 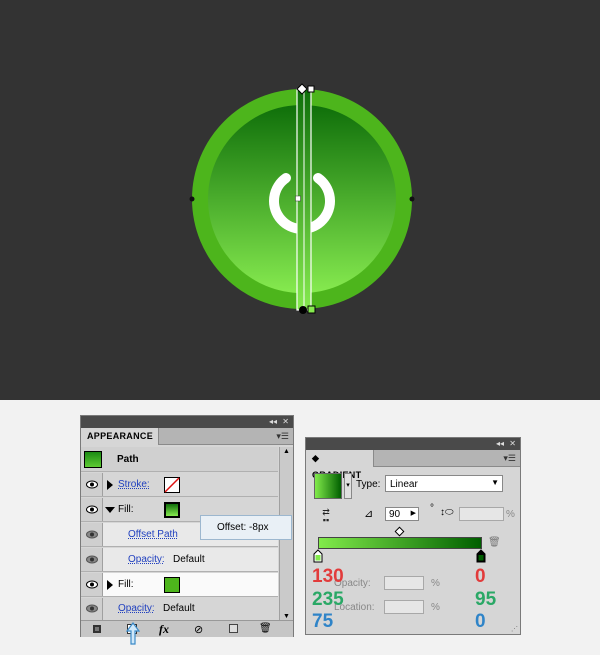 I want to click on type-label: Type:, so click(x=368, y=484).